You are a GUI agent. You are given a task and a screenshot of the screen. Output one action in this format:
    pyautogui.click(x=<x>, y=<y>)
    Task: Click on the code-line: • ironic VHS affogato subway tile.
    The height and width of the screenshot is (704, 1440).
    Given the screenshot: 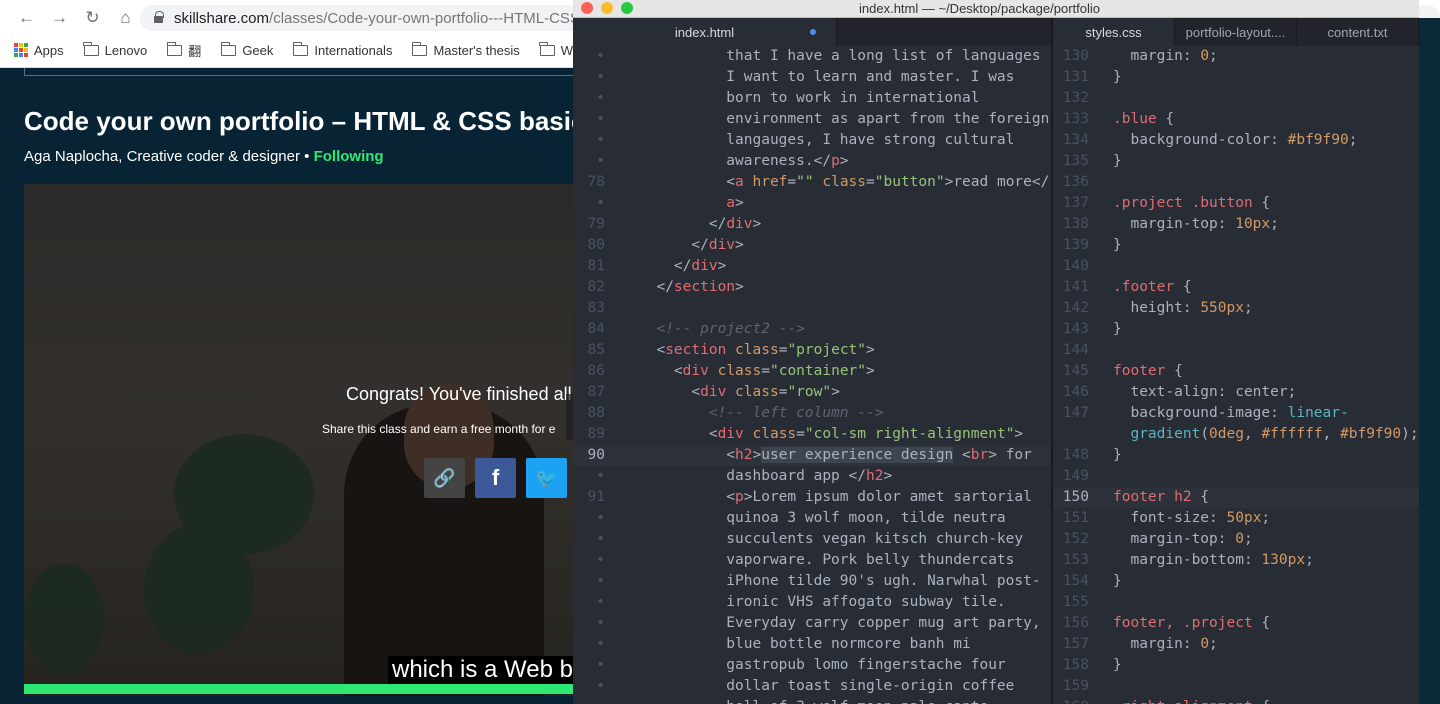 What is the action you would take?
    pyautogui.click(x=812, y=602)
    